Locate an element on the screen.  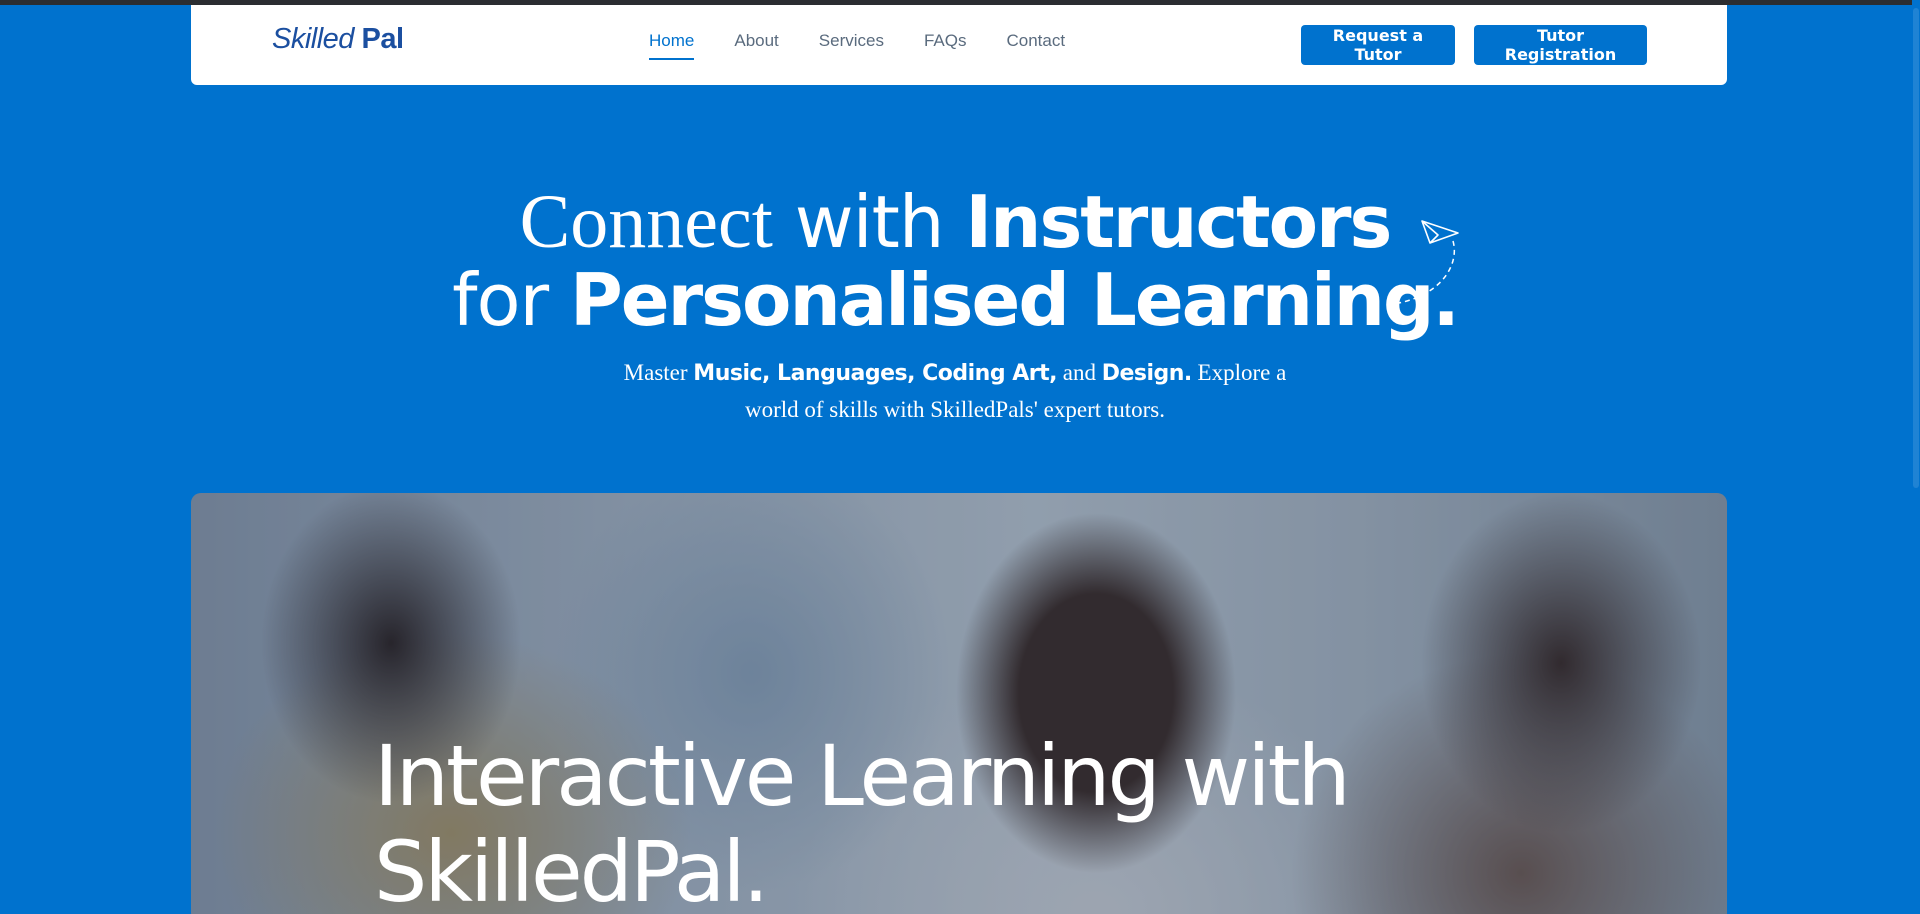
subtitle-master: Master is located at coordinates (658, 372).